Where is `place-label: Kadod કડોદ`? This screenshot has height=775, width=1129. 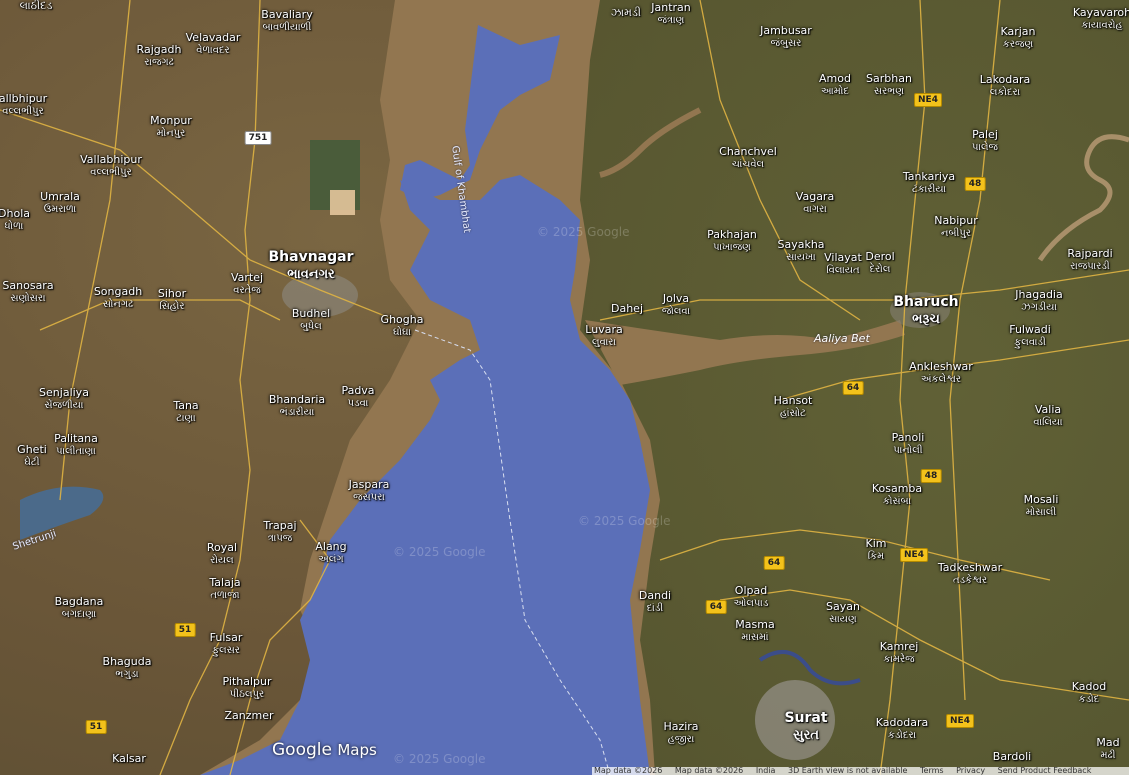
place-label: Kadod કડોદ is located at coordinates (1089, 693).